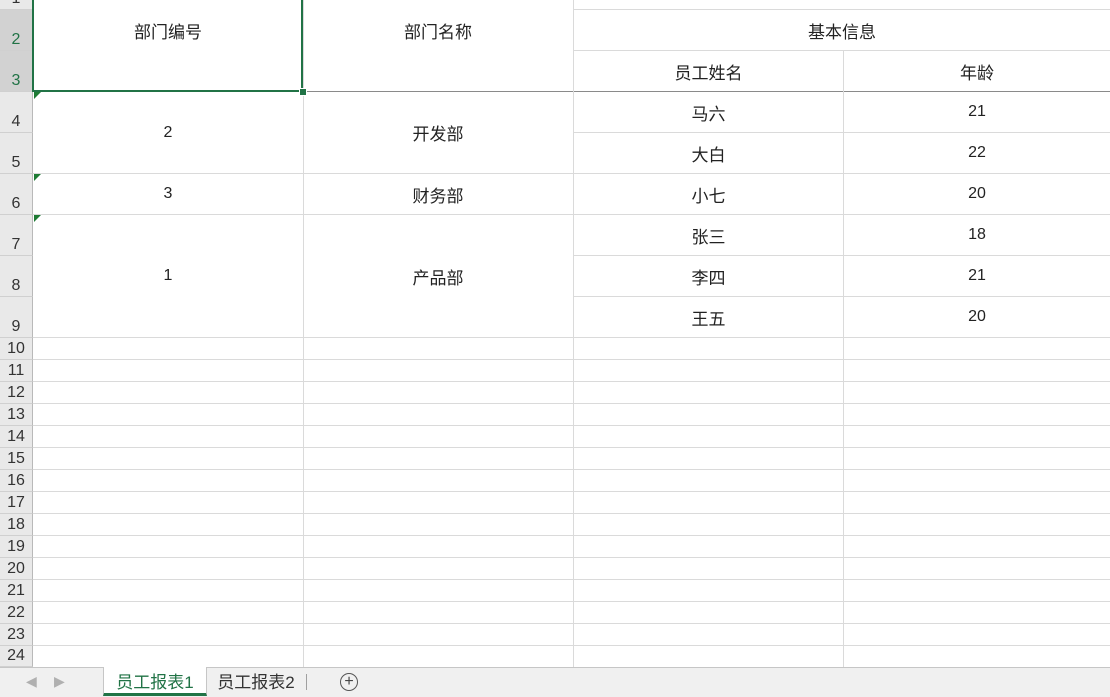 This screenshot has width=1110, height=697. I want to click on cell-text: 基本信息, so click(842, 32).